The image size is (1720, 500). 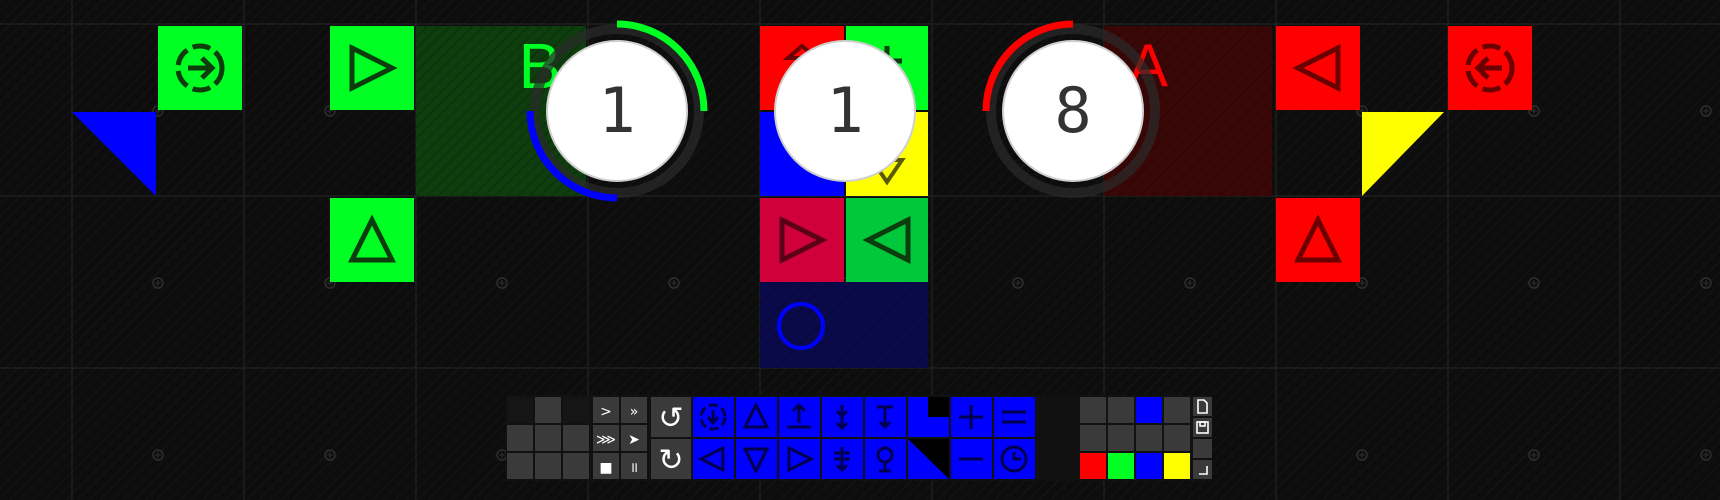 What do you see at coordinates (1318, 68) in the screenshot?
I see `red-arrow-left-block` at bounding box center [1318, 68].